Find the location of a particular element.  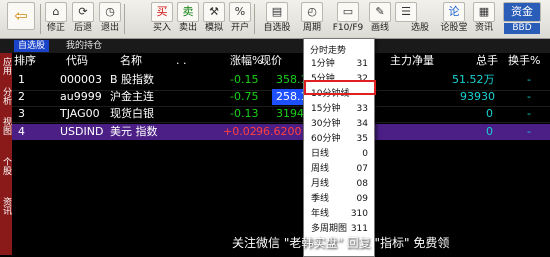

period-icon: ◴ is located at coordinates (312, 12).